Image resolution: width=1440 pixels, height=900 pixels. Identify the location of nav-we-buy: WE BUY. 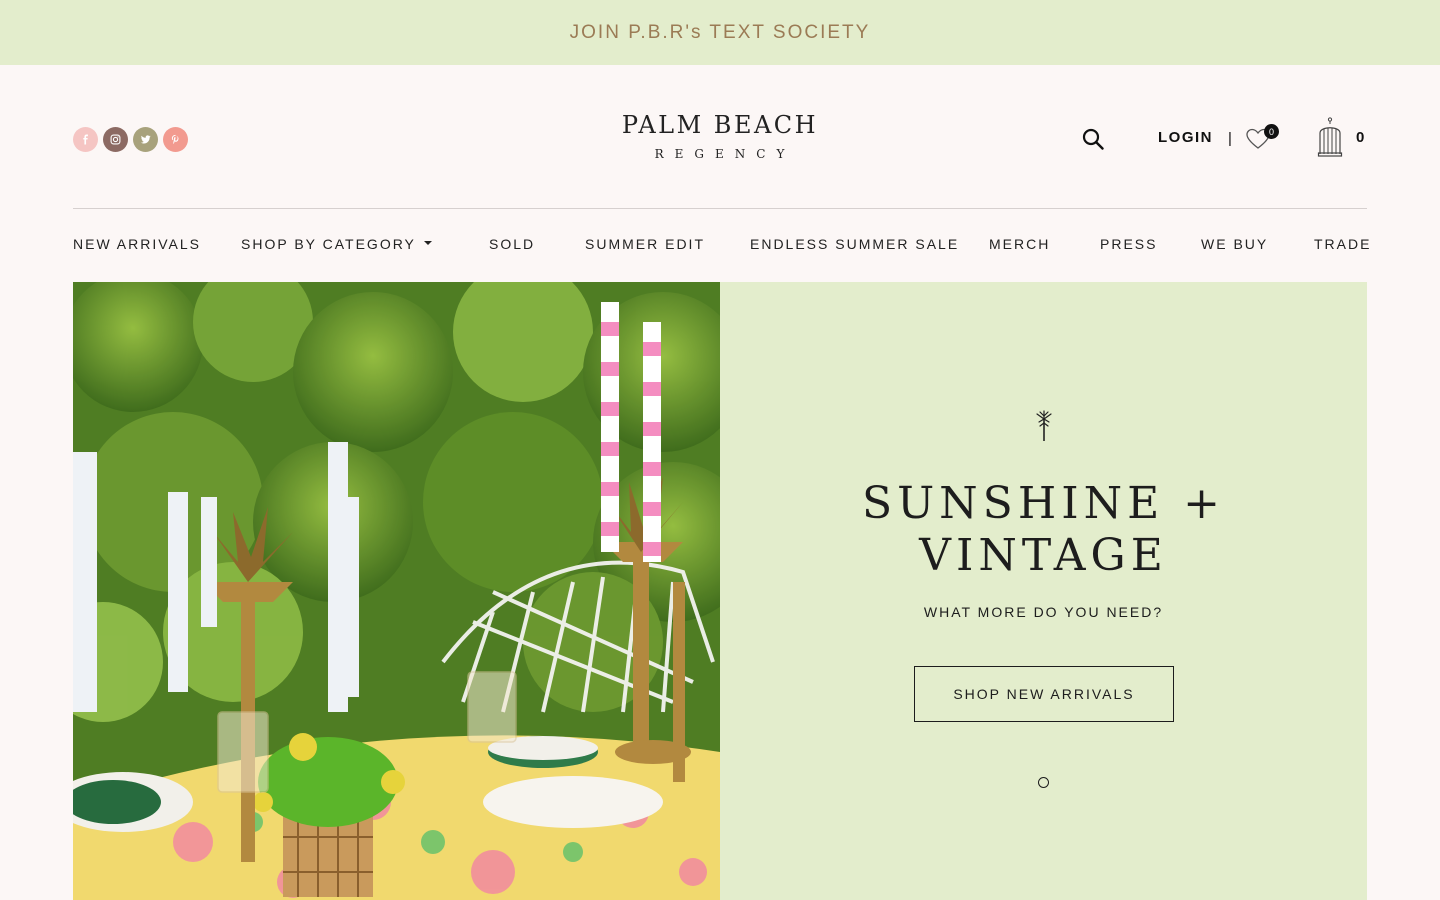
(1234, 244).